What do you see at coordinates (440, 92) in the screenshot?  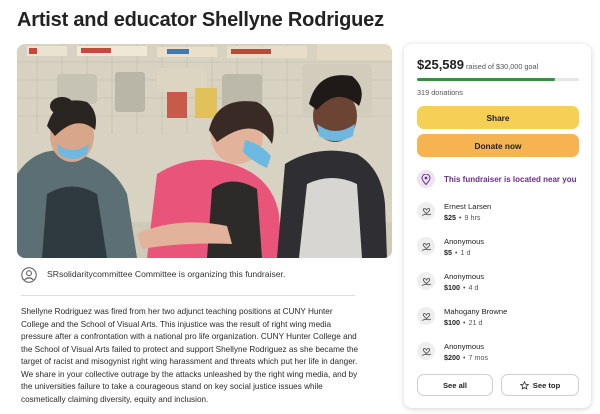 I see `donation-count: 319 donations` at bounding box center [440, 92].